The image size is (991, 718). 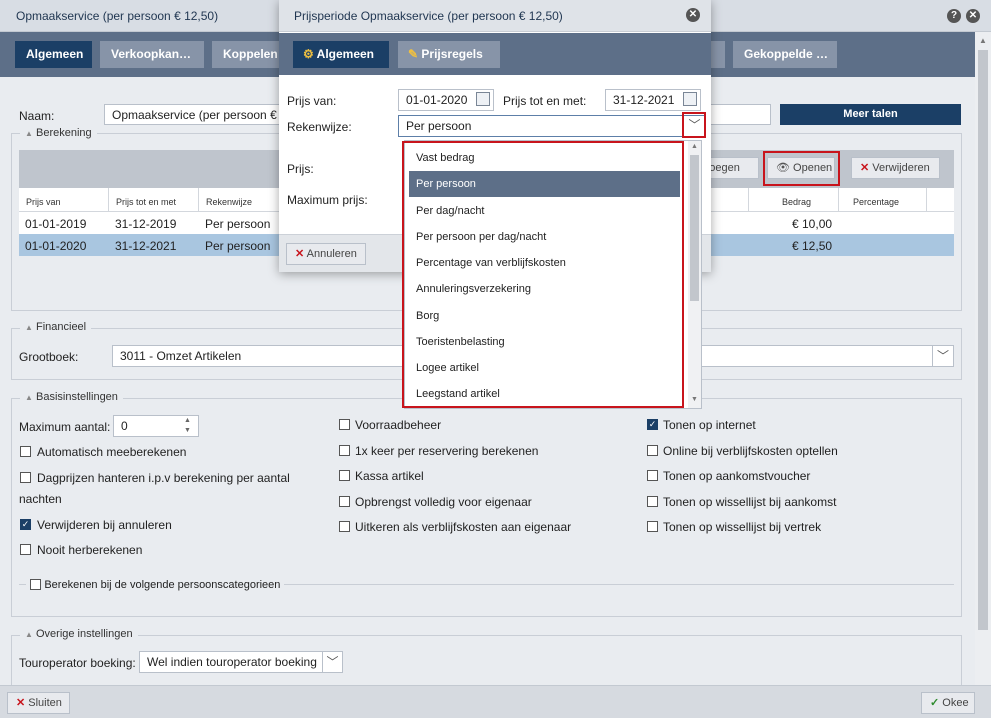 I want to click on openen-button: 👁 Openen, so click(x=801, y=168).